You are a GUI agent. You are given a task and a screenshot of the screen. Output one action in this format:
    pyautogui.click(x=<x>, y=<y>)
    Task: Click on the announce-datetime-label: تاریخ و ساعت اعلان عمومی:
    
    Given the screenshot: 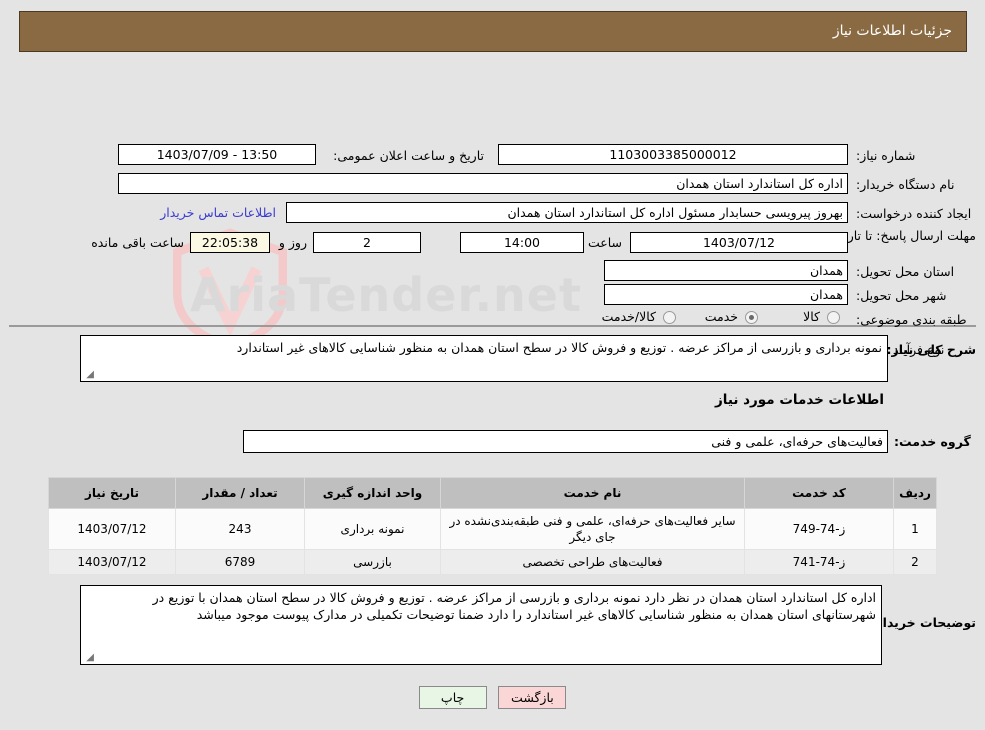 What is the action you would take?
    pyautogui.click(x=408, y=155)
    